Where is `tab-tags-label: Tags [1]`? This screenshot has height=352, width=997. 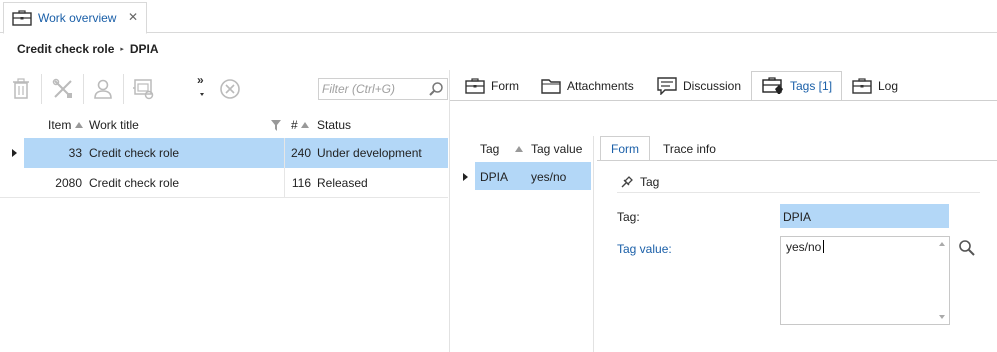
tab-tags-label: Tags [1] is located at coordinates (811, 86).